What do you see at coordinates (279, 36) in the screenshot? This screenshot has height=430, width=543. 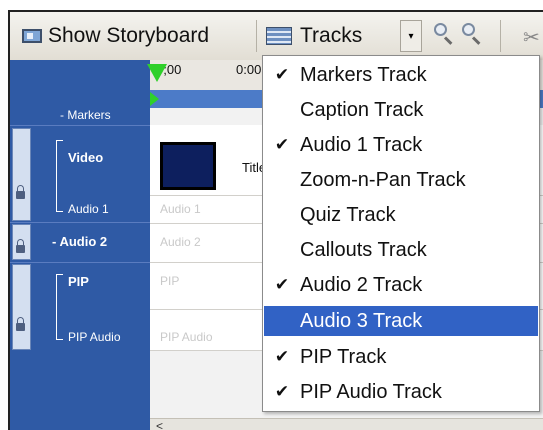 I see `tracks-icon` at bounding box center [279, 36].